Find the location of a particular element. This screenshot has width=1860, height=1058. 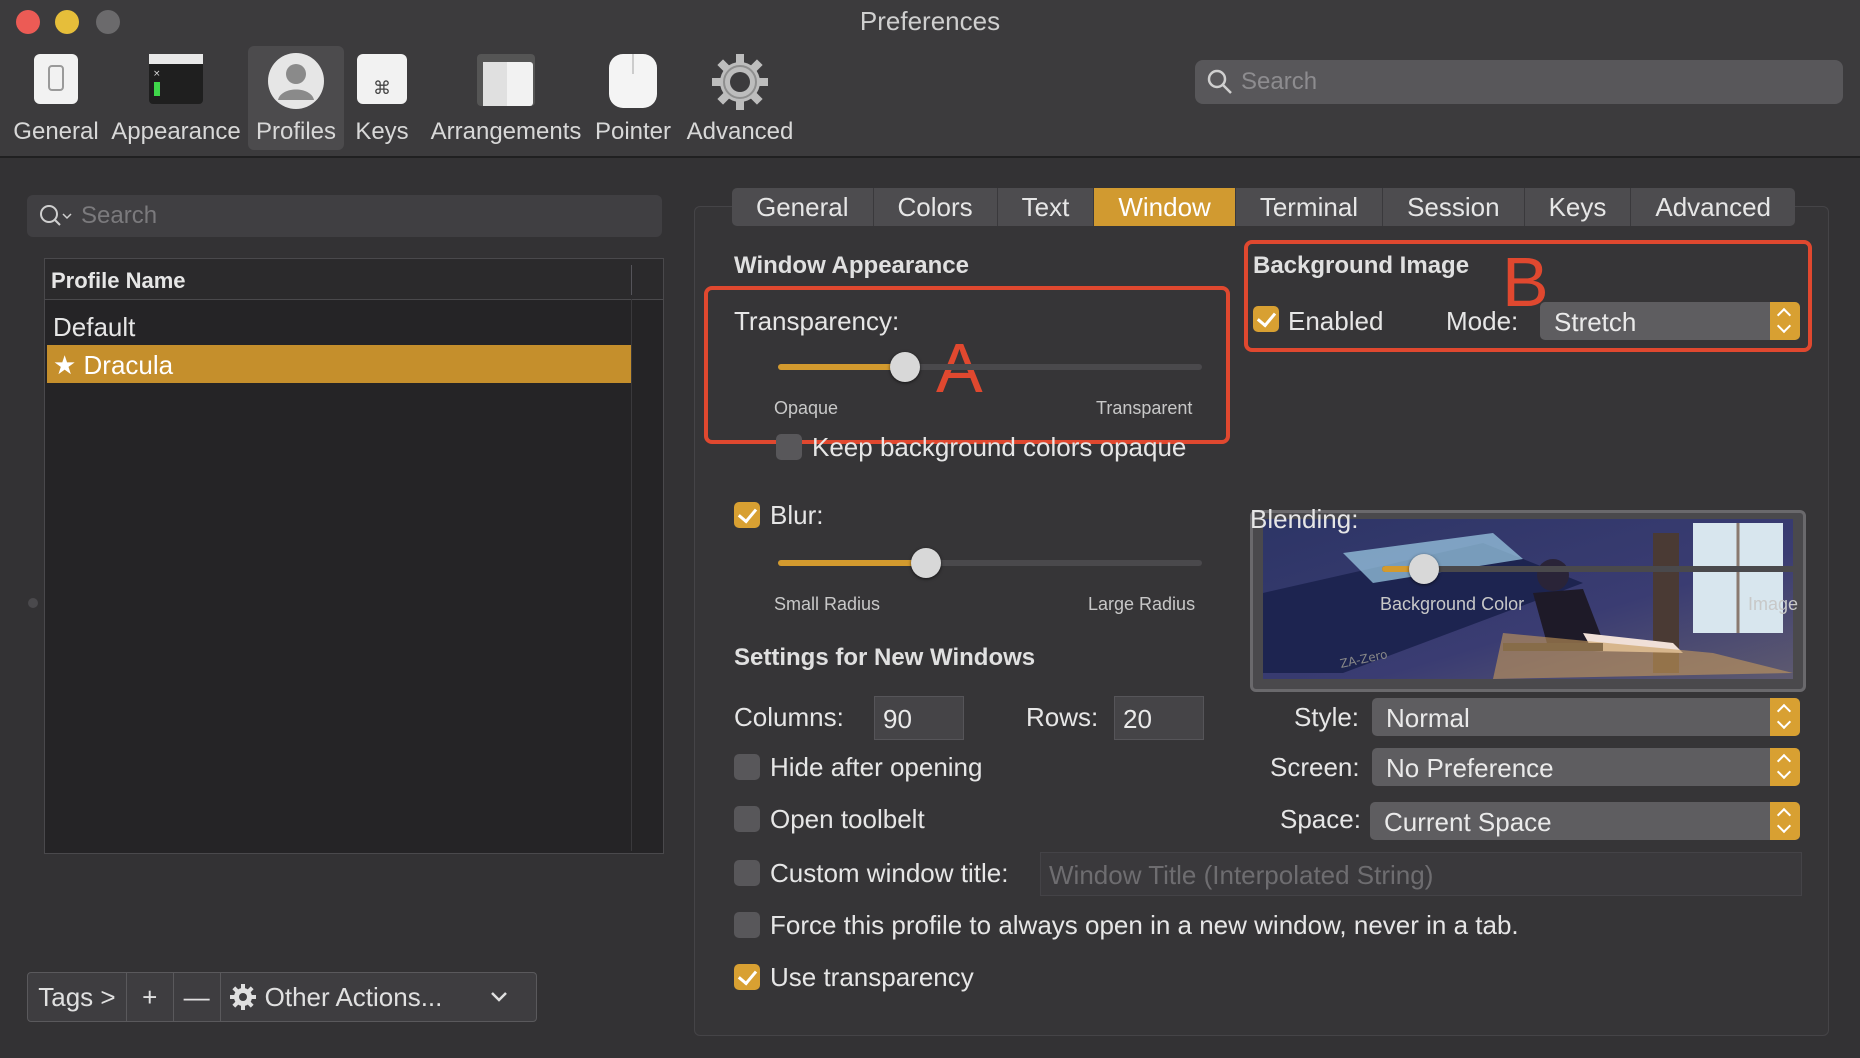

toolbar-general-label: General is located at coordinates (56, 131).